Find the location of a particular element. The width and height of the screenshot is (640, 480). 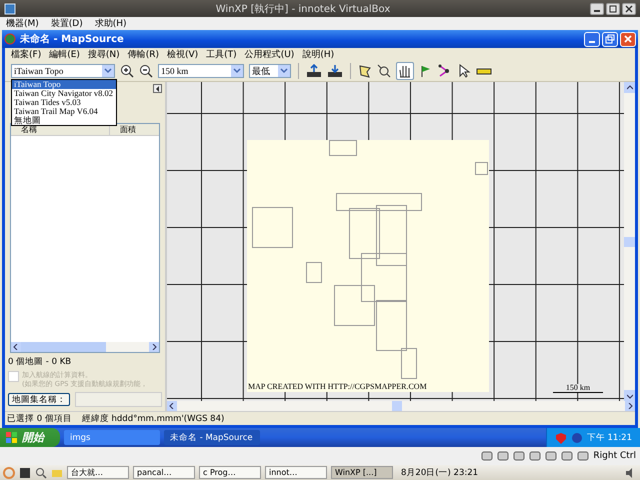

menu-item: 檔案(F) is located at coordinates (26, 54).